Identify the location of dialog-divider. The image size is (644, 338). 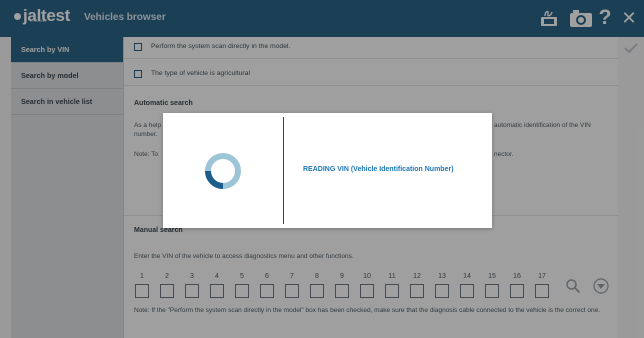
(283, 170).